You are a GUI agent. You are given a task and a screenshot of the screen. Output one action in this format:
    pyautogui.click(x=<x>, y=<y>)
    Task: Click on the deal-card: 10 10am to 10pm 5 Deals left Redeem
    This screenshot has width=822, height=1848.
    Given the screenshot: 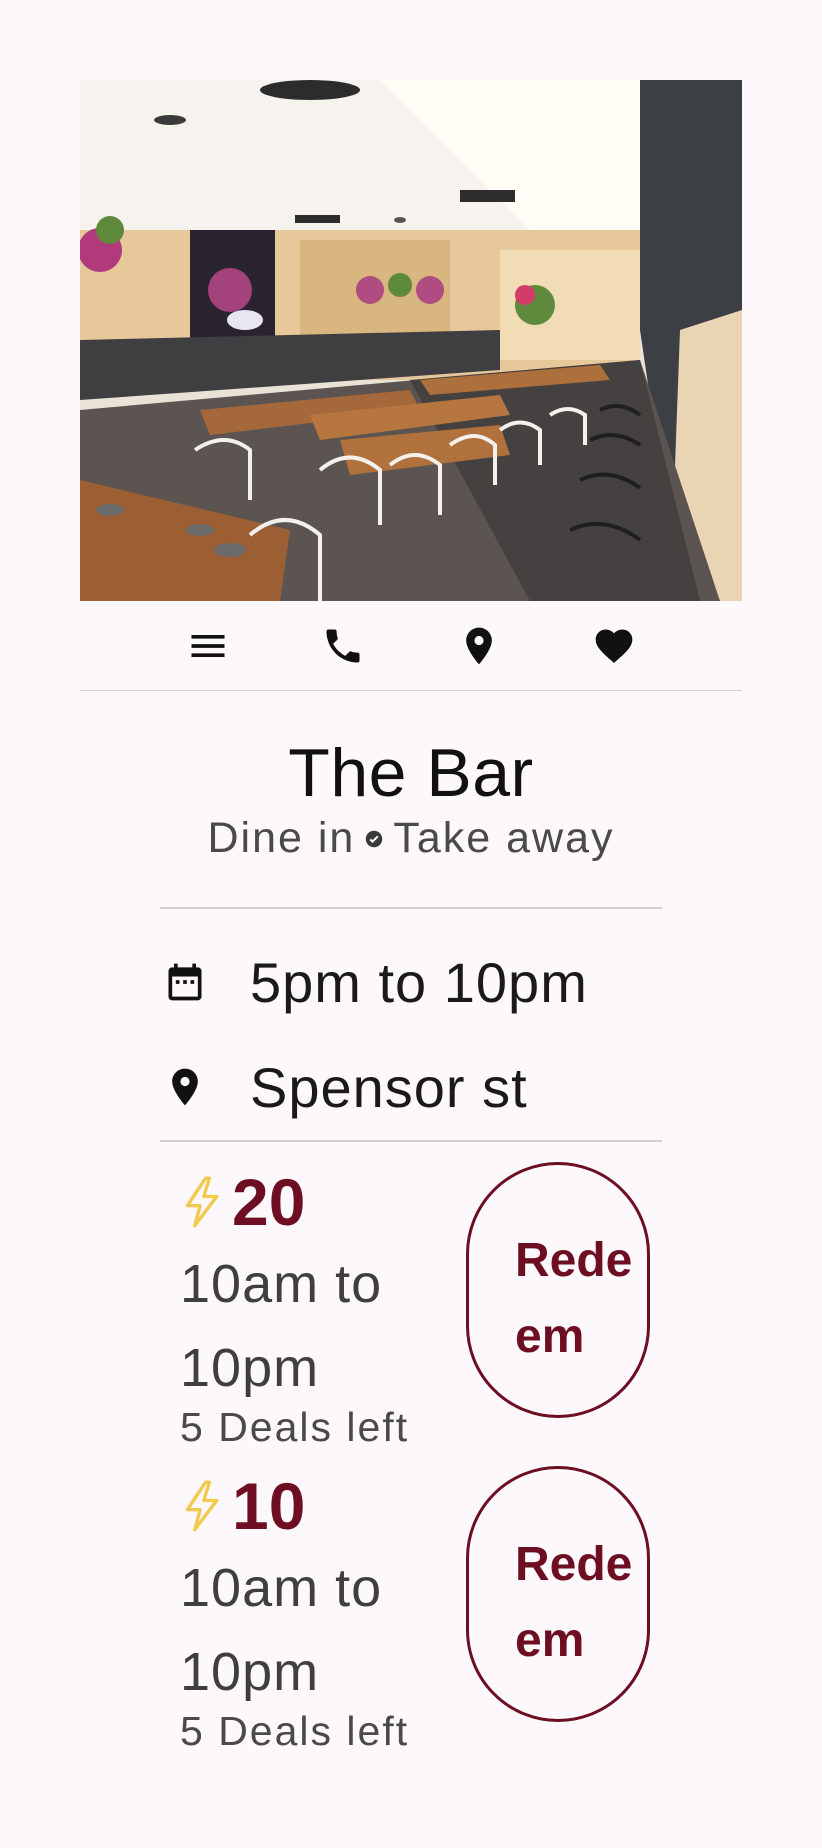 What is the action you would take?
    pyautogui.click(x=415, y=1610)
    